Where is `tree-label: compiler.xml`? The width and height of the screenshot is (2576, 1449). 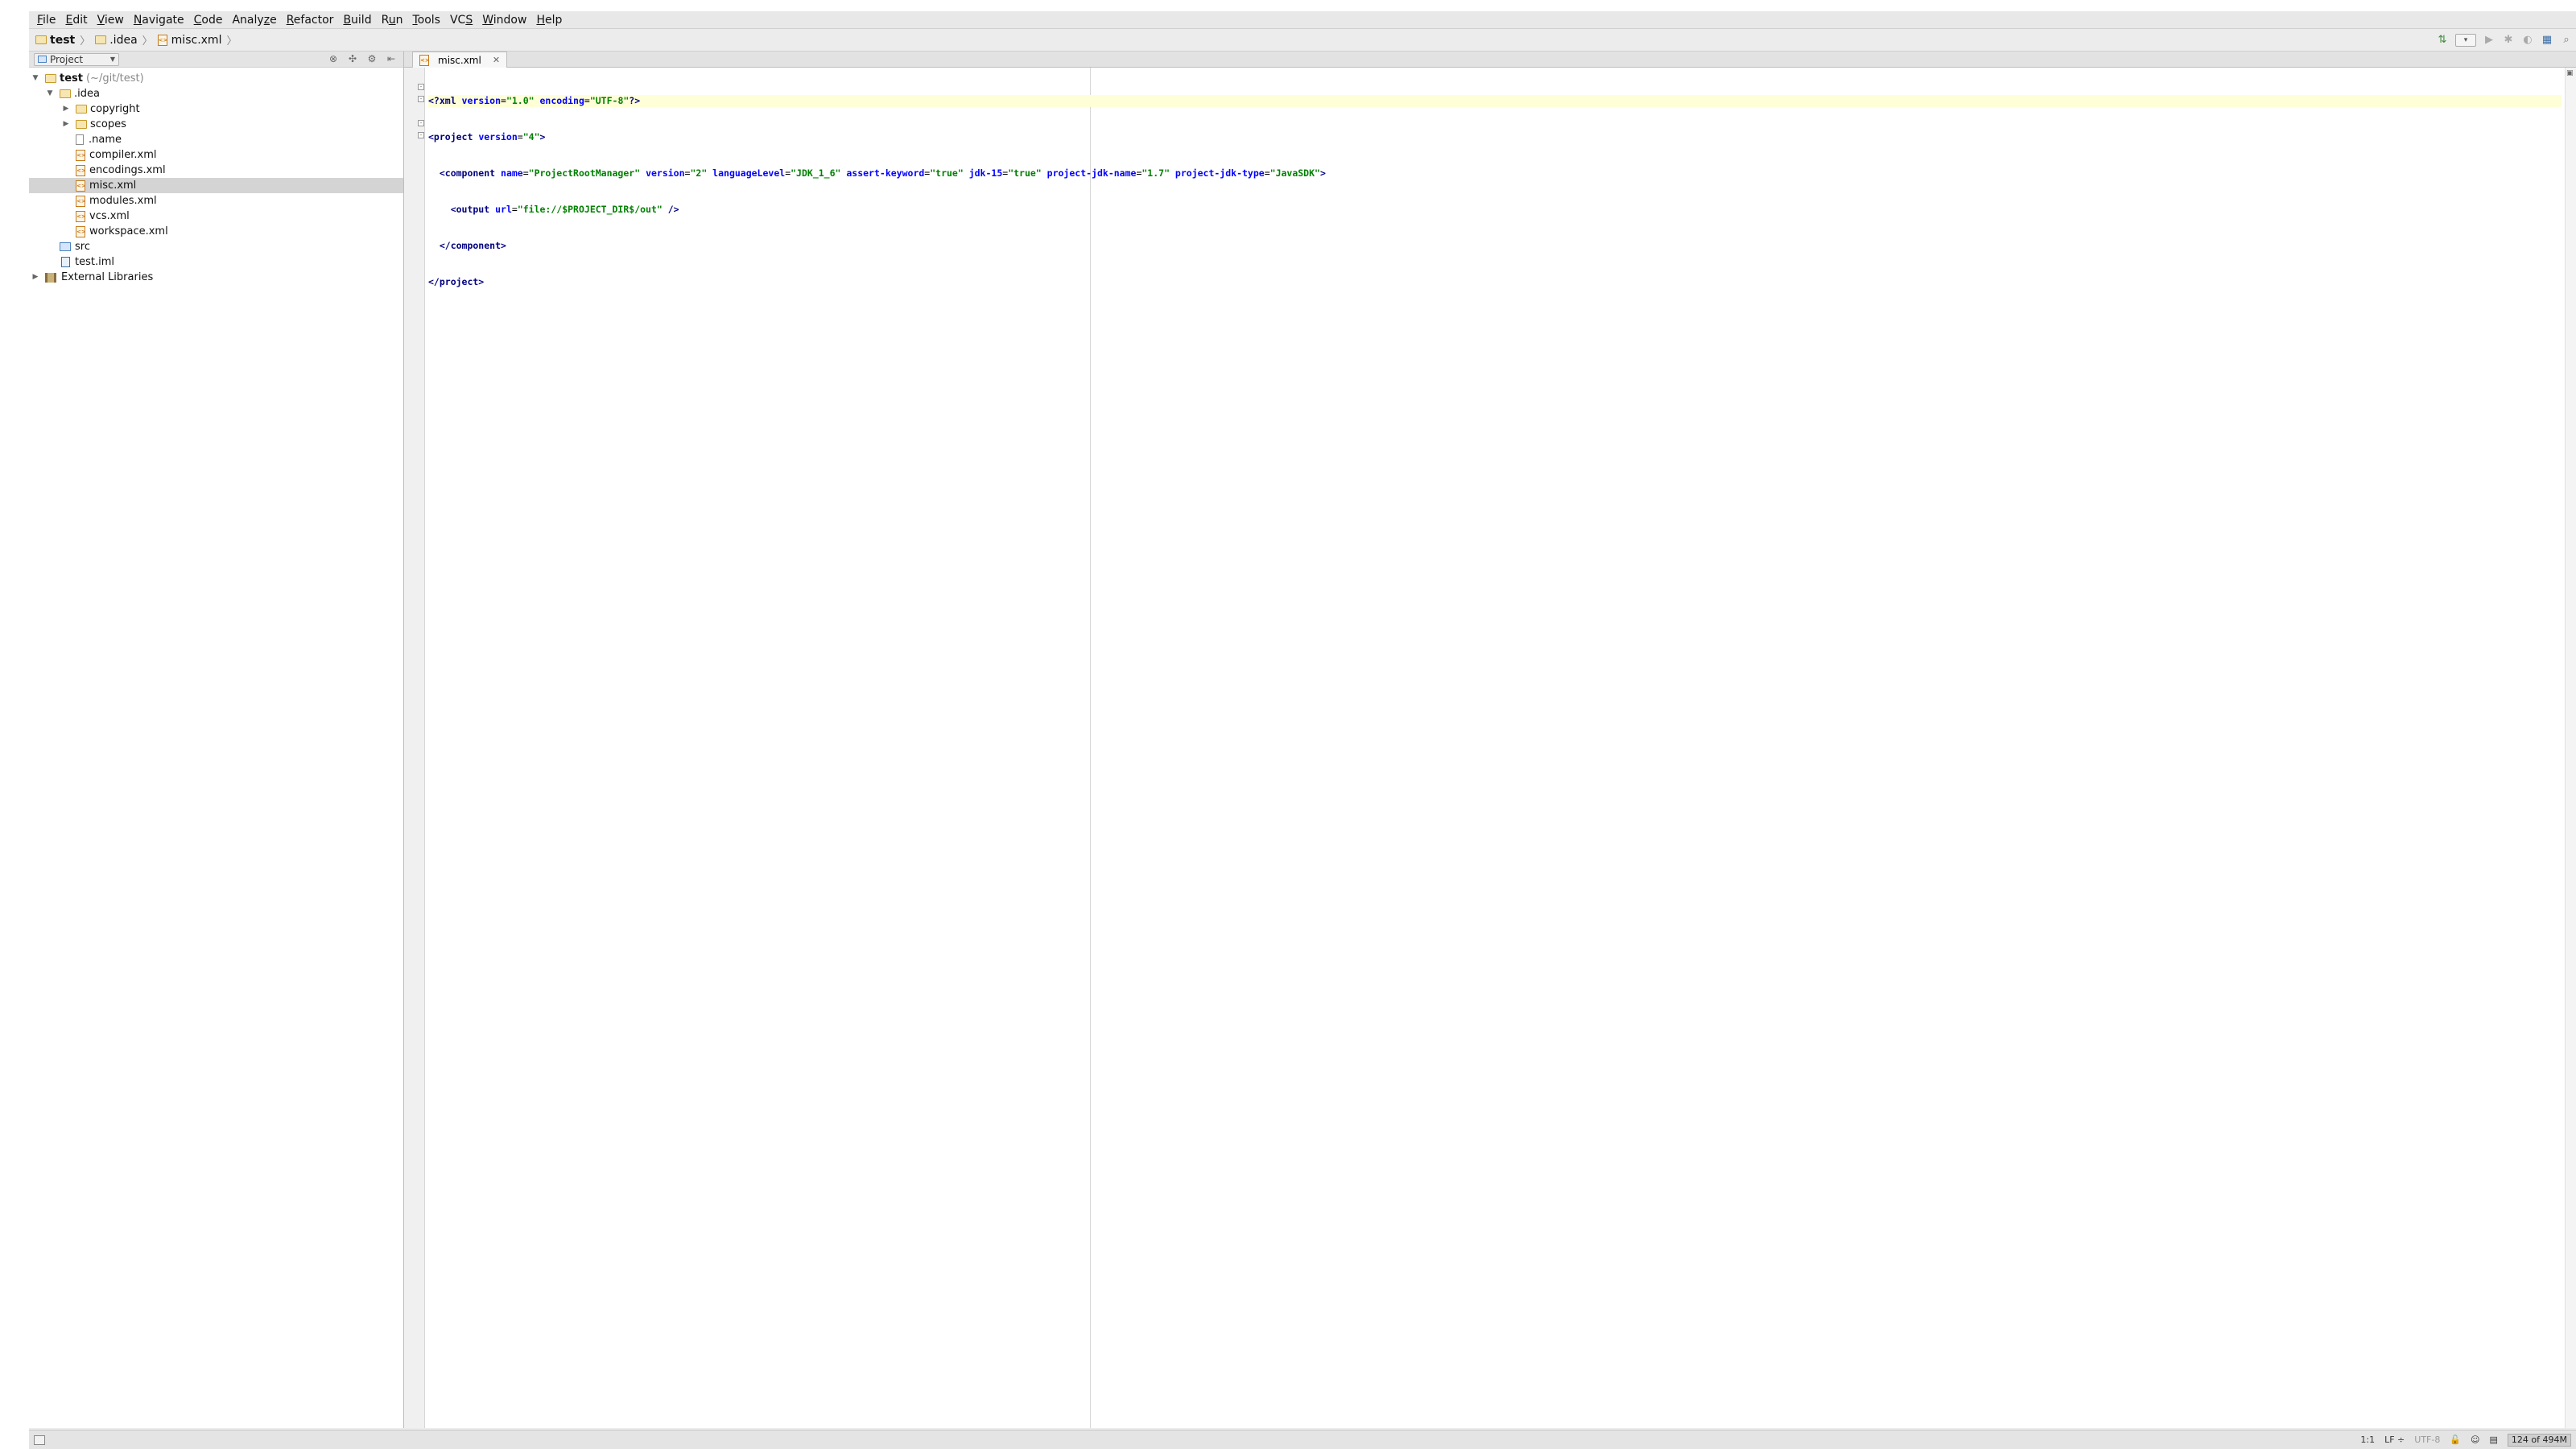
tree-label: compiler.xml is located at coordinates (123, 155).